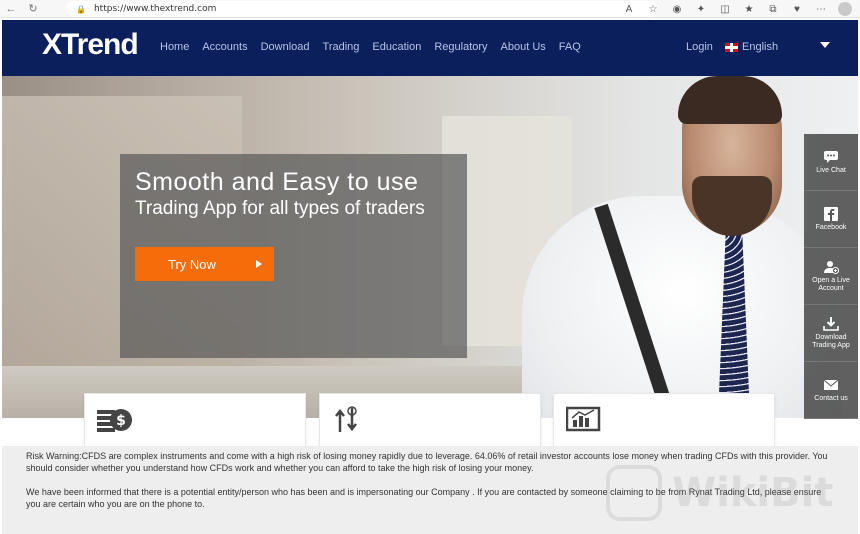 The image size is (860, 534). I want to click on extension-icon: ◉, so click(677, 9).